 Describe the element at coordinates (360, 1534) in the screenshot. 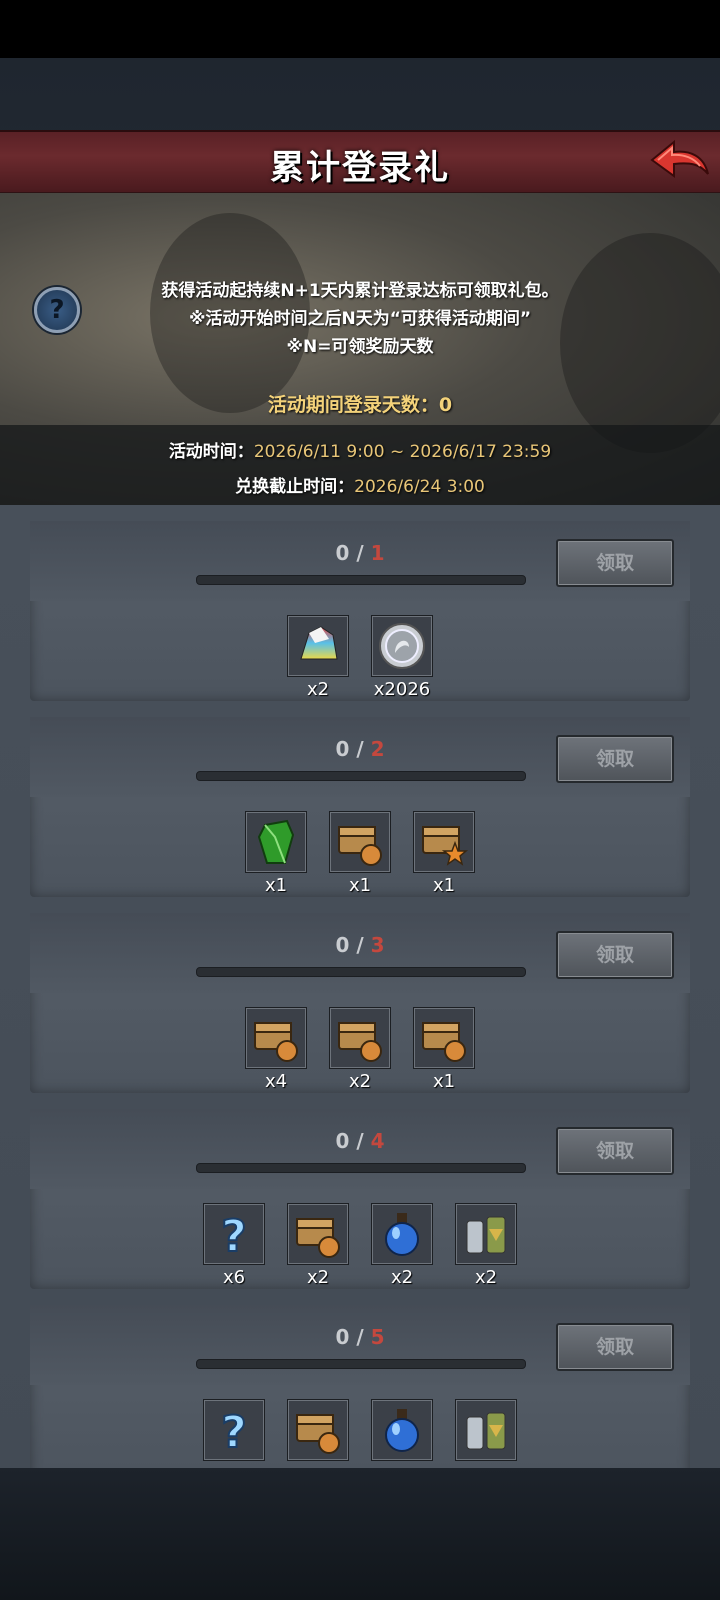

I see `bottom-area` at that location.